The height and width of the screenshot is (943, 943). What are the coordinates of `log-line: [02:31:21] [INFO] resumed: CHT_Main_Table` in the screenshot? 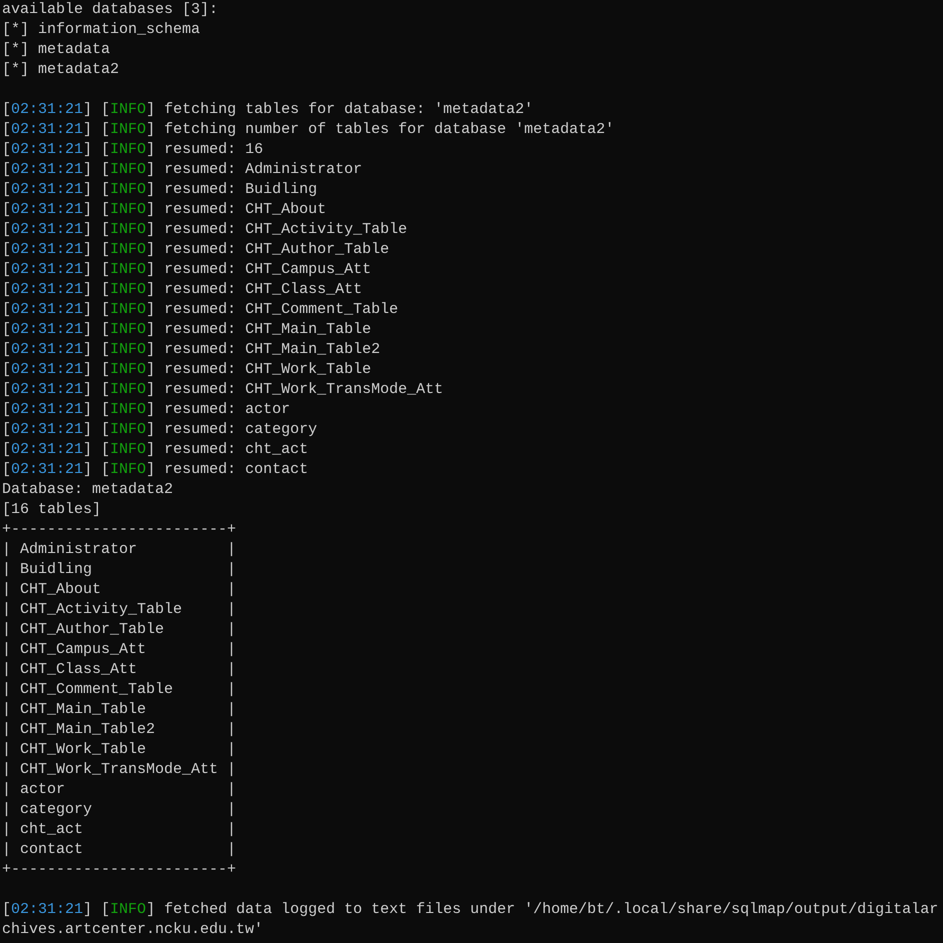 It's located at (187, 329).